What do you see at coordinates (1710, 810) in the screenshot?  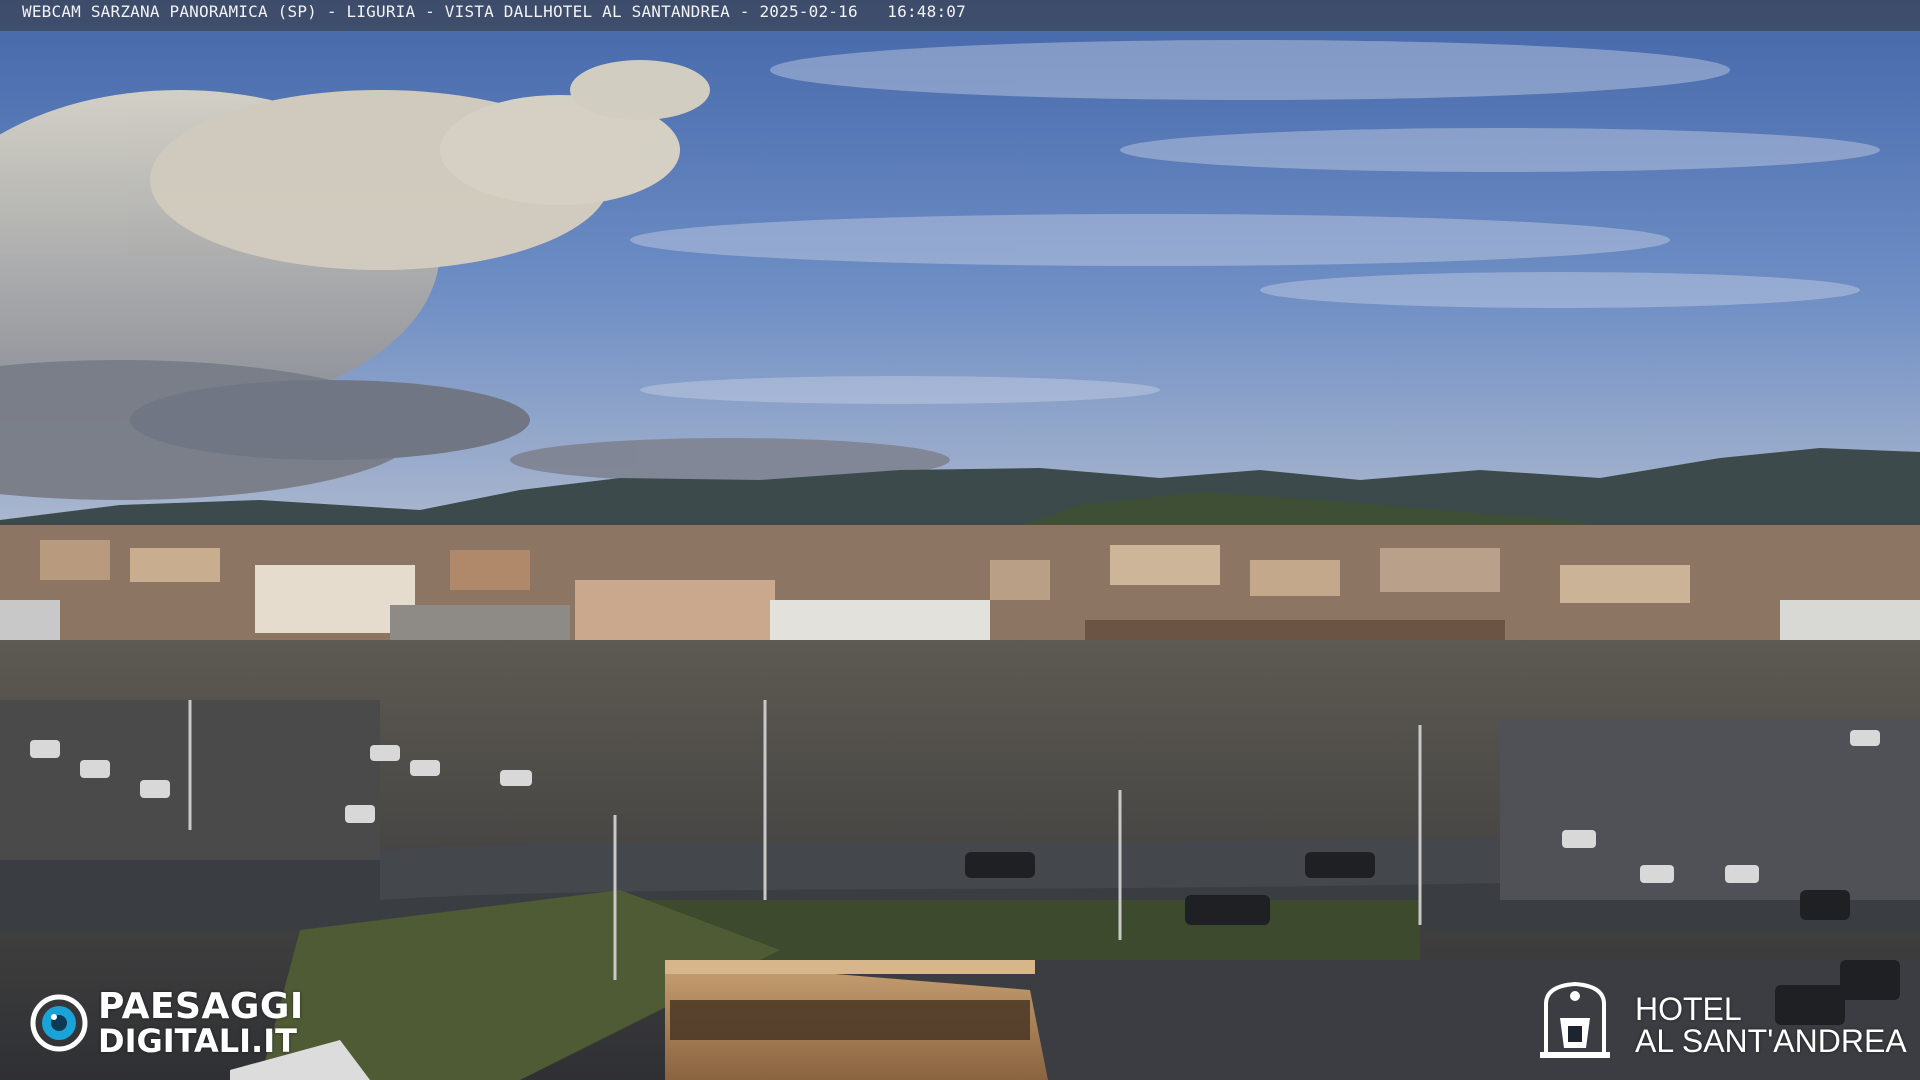 I see `parking-lot-right` at bounding box center [1710, 810].